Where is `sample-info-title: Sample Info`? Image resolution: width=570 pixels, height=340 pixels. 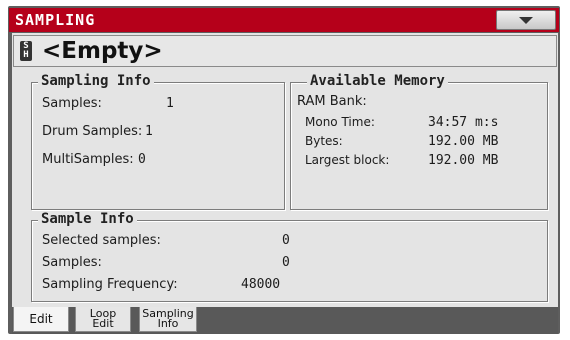
sample-info-title: Sample Info is located at coordinates (87, 219).